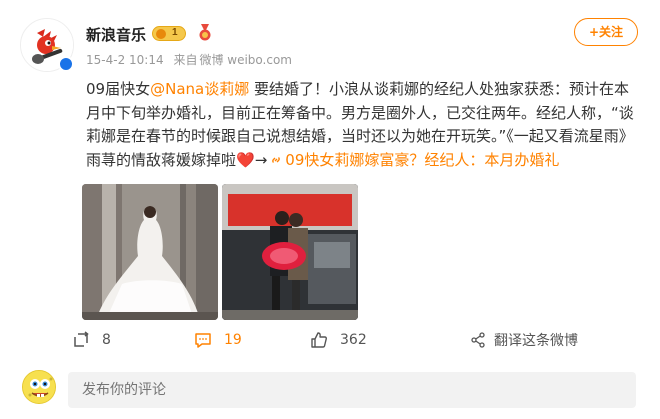 This screenshot has height=419, width=660. I want to click on like-count: 362, so click(353, 340).